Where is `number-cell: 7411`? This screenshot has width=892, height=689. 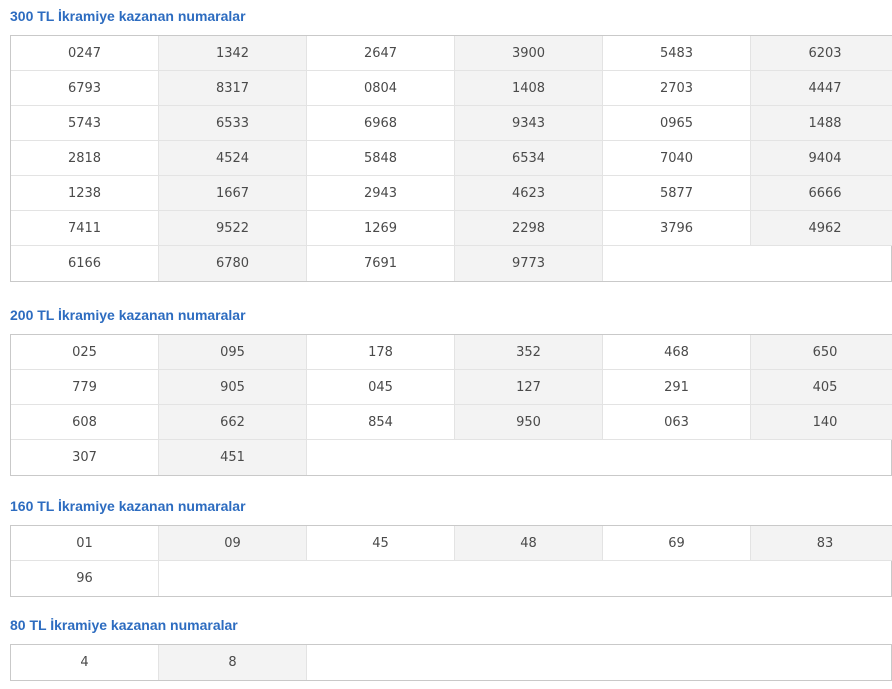 number-cell: 7411 is located at coordinates (85, 228).